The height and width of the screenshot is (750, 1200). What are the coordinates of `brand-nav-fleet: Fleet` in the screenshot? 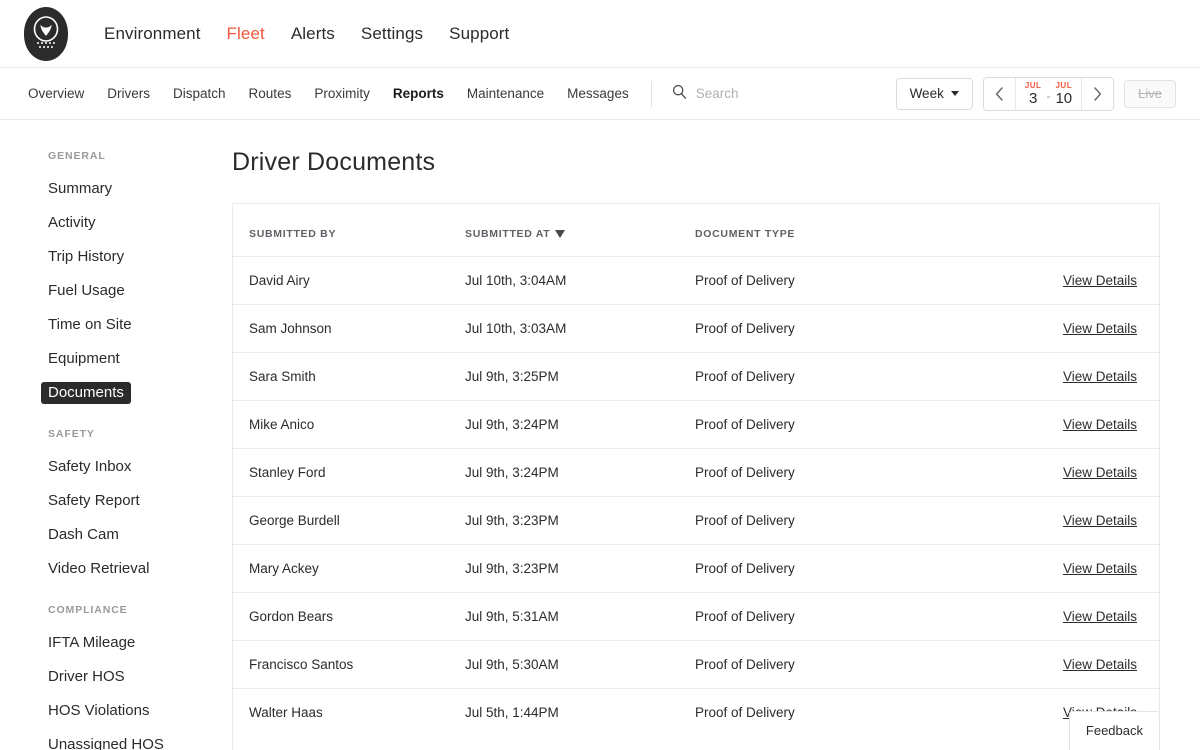 It's located at (246, 34).